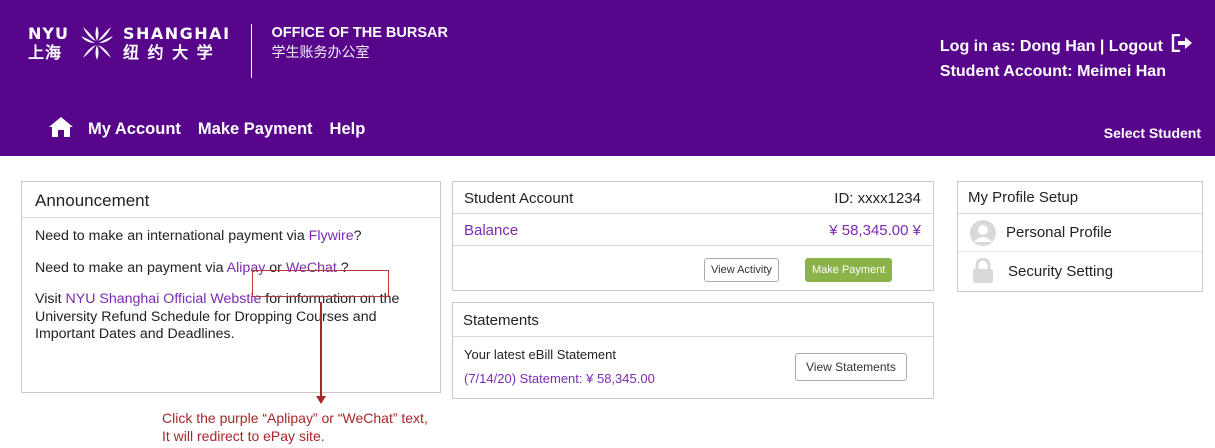 Image resolution: width=1215 pixels, height=448 pixels. I want to click on select-student-link: Select Student, so click(1152, 133).